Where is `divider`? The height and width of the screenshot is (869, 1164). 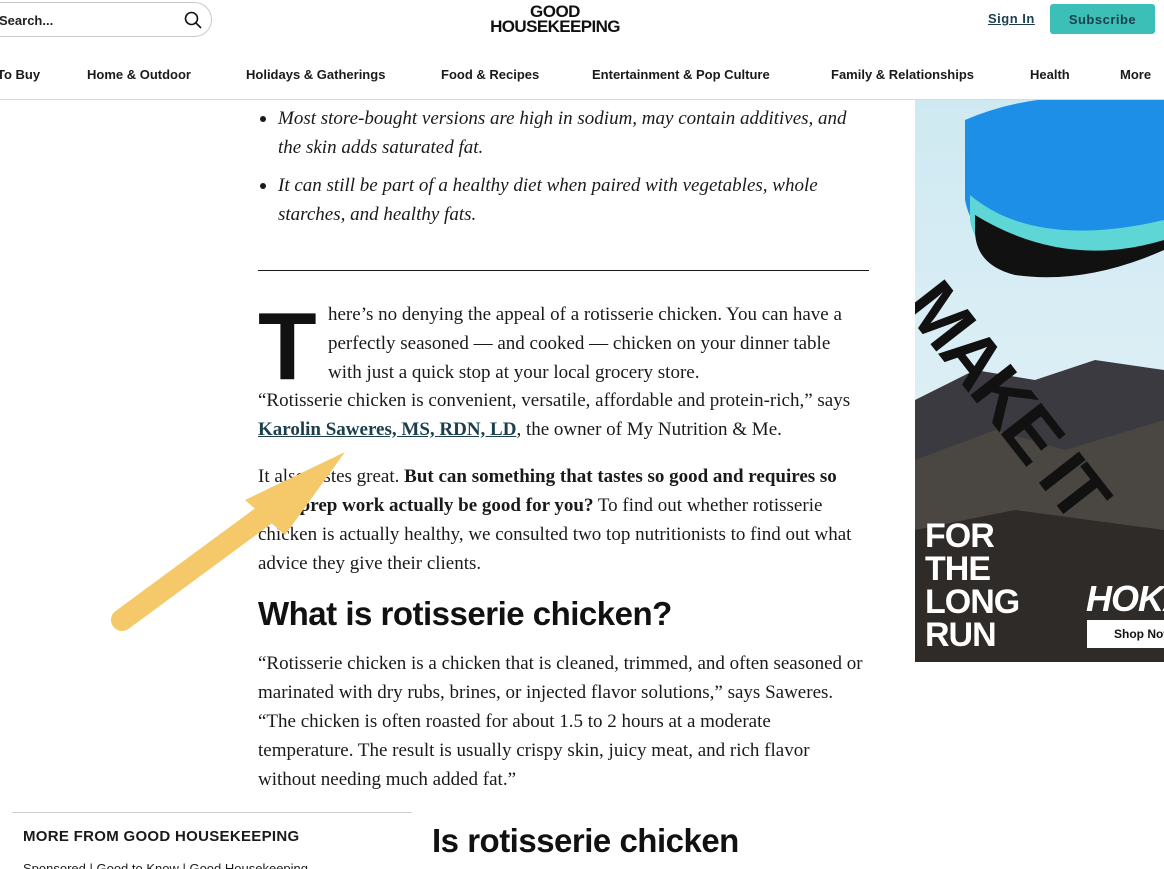 divider is located at coordinates (563, 270).